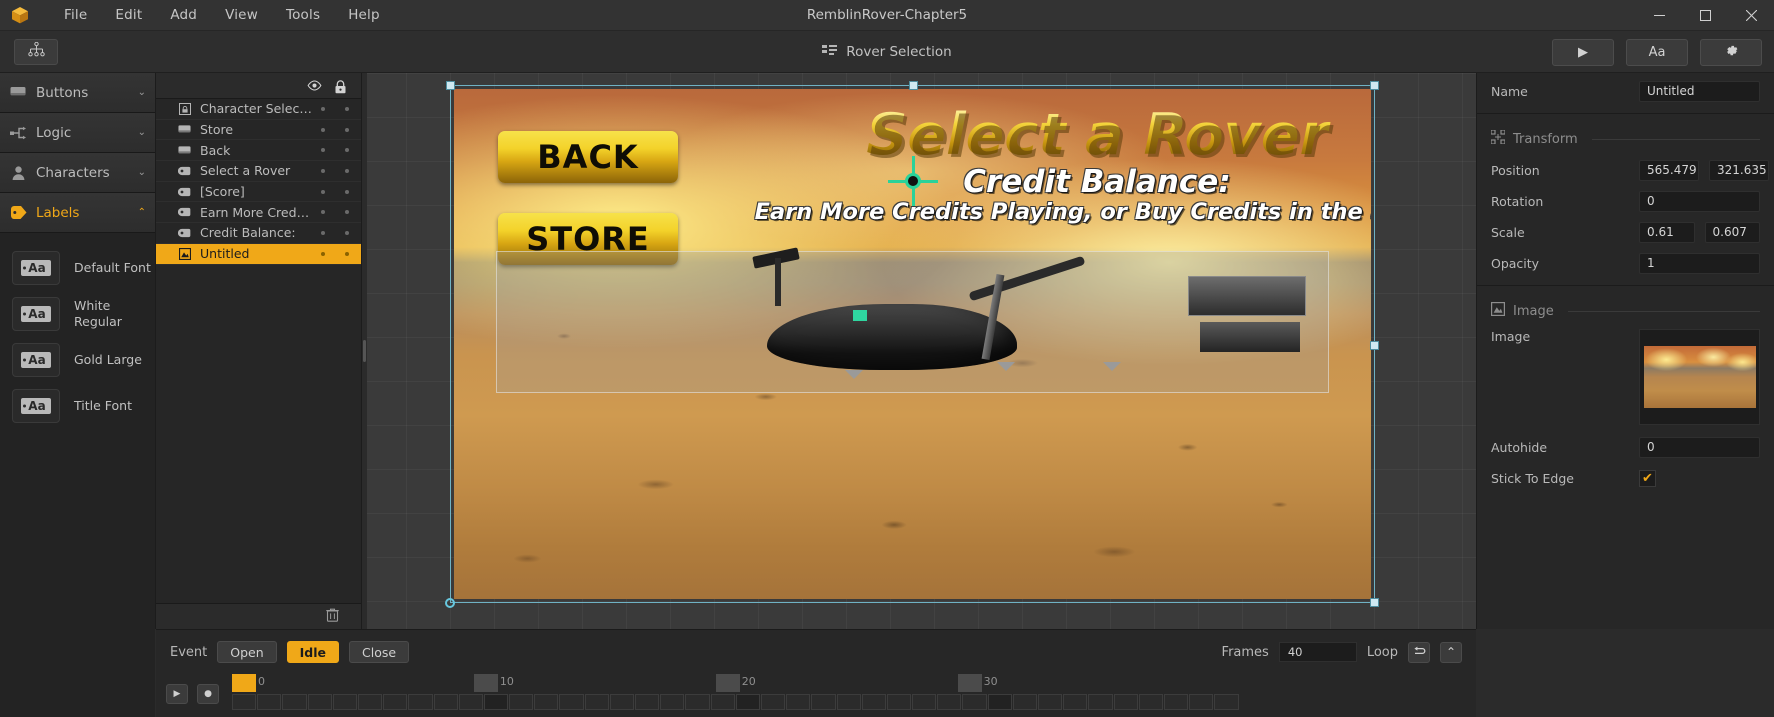 This screenshot has width=1774, height=717. I want to click on stick-to-edge-checkbox: ✔, so click(1647, 478).